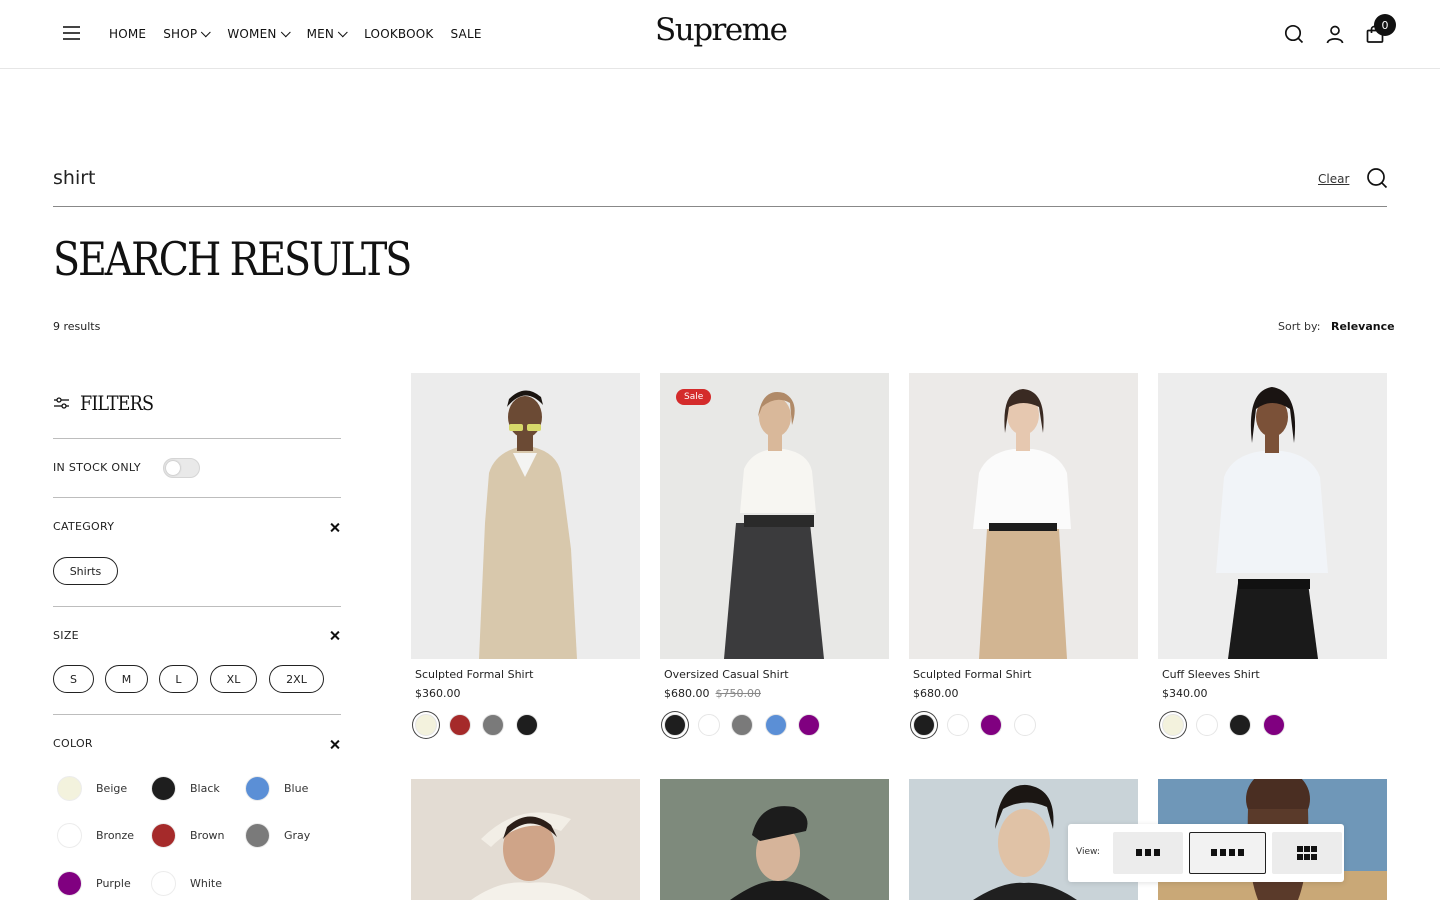  What do you see at coordinates (466, 34) in the screenshot?
I see `nav-sale: SALE` at bounding box center [466, 34].